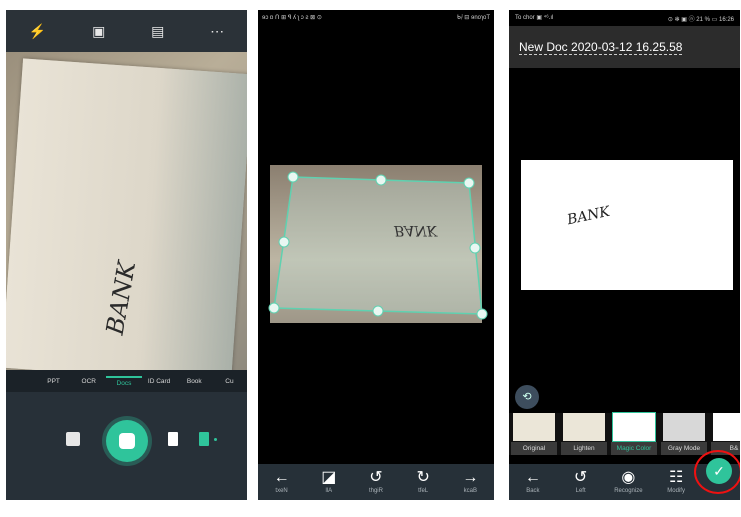 This screenshot has height=517, width=741. I want to click on all-button: ◪ llA, so click(329, 482).